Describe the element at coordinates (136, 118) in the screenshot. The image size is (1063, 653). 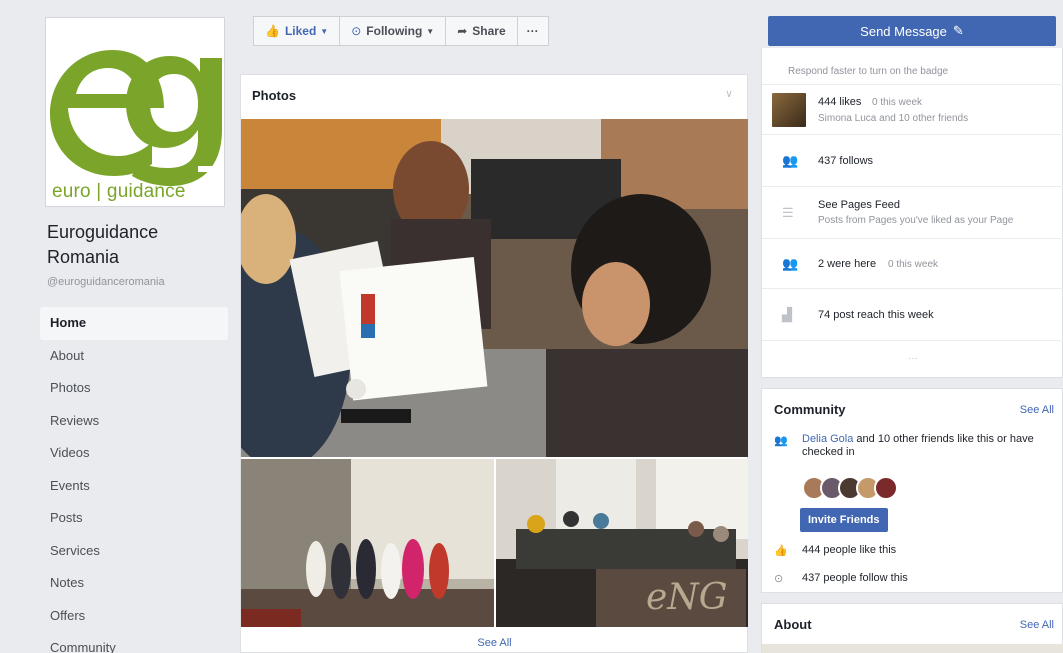
I see `euroguidance-logo` at that location.